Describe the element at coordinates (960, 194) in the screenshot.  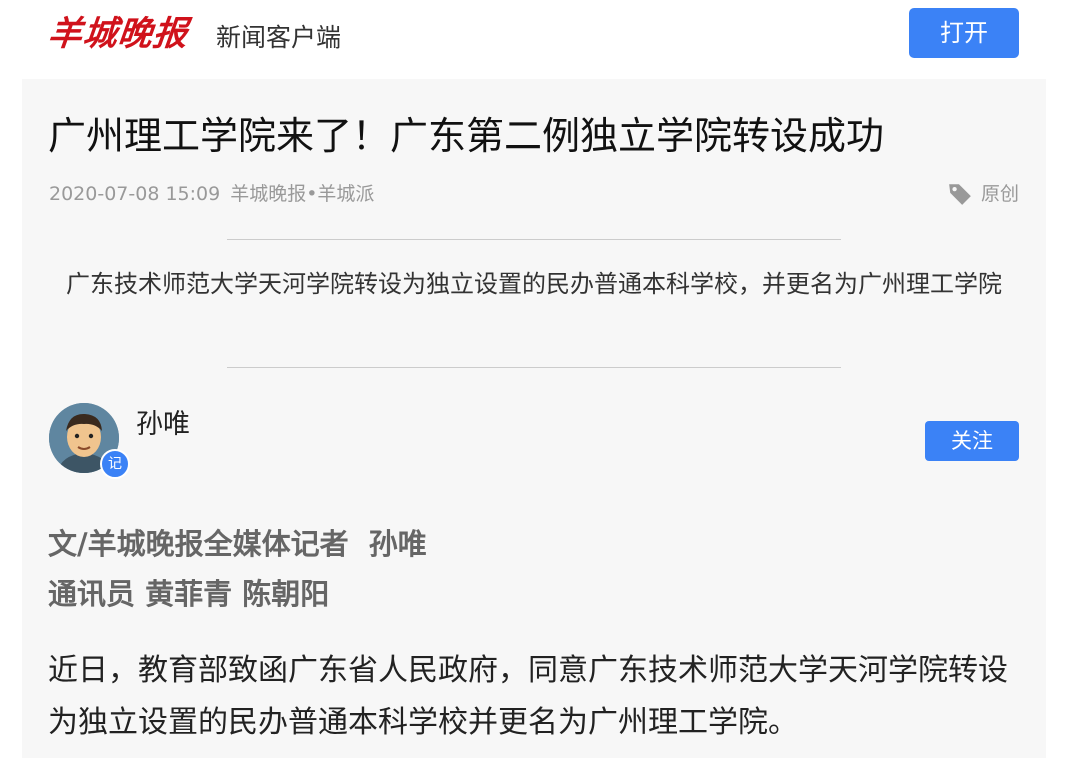
I see `tag-icon` at that location.